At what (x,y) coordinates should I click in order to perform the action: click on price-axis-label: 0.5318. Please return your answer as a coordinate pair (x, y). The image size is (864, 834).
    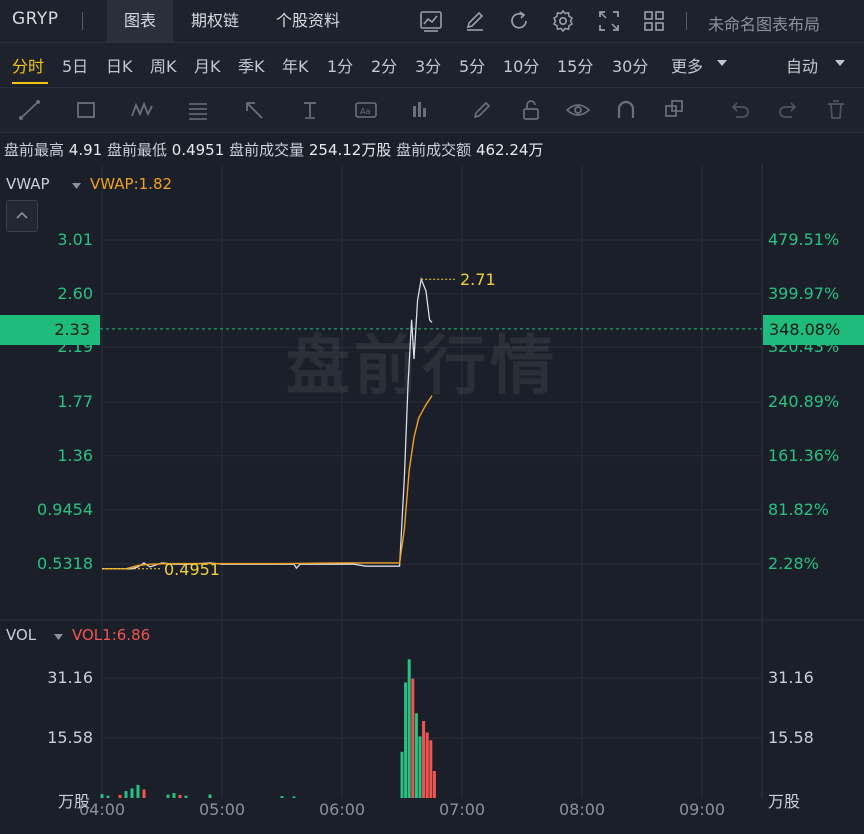
    Looking at the image, I should click on (65, 563).